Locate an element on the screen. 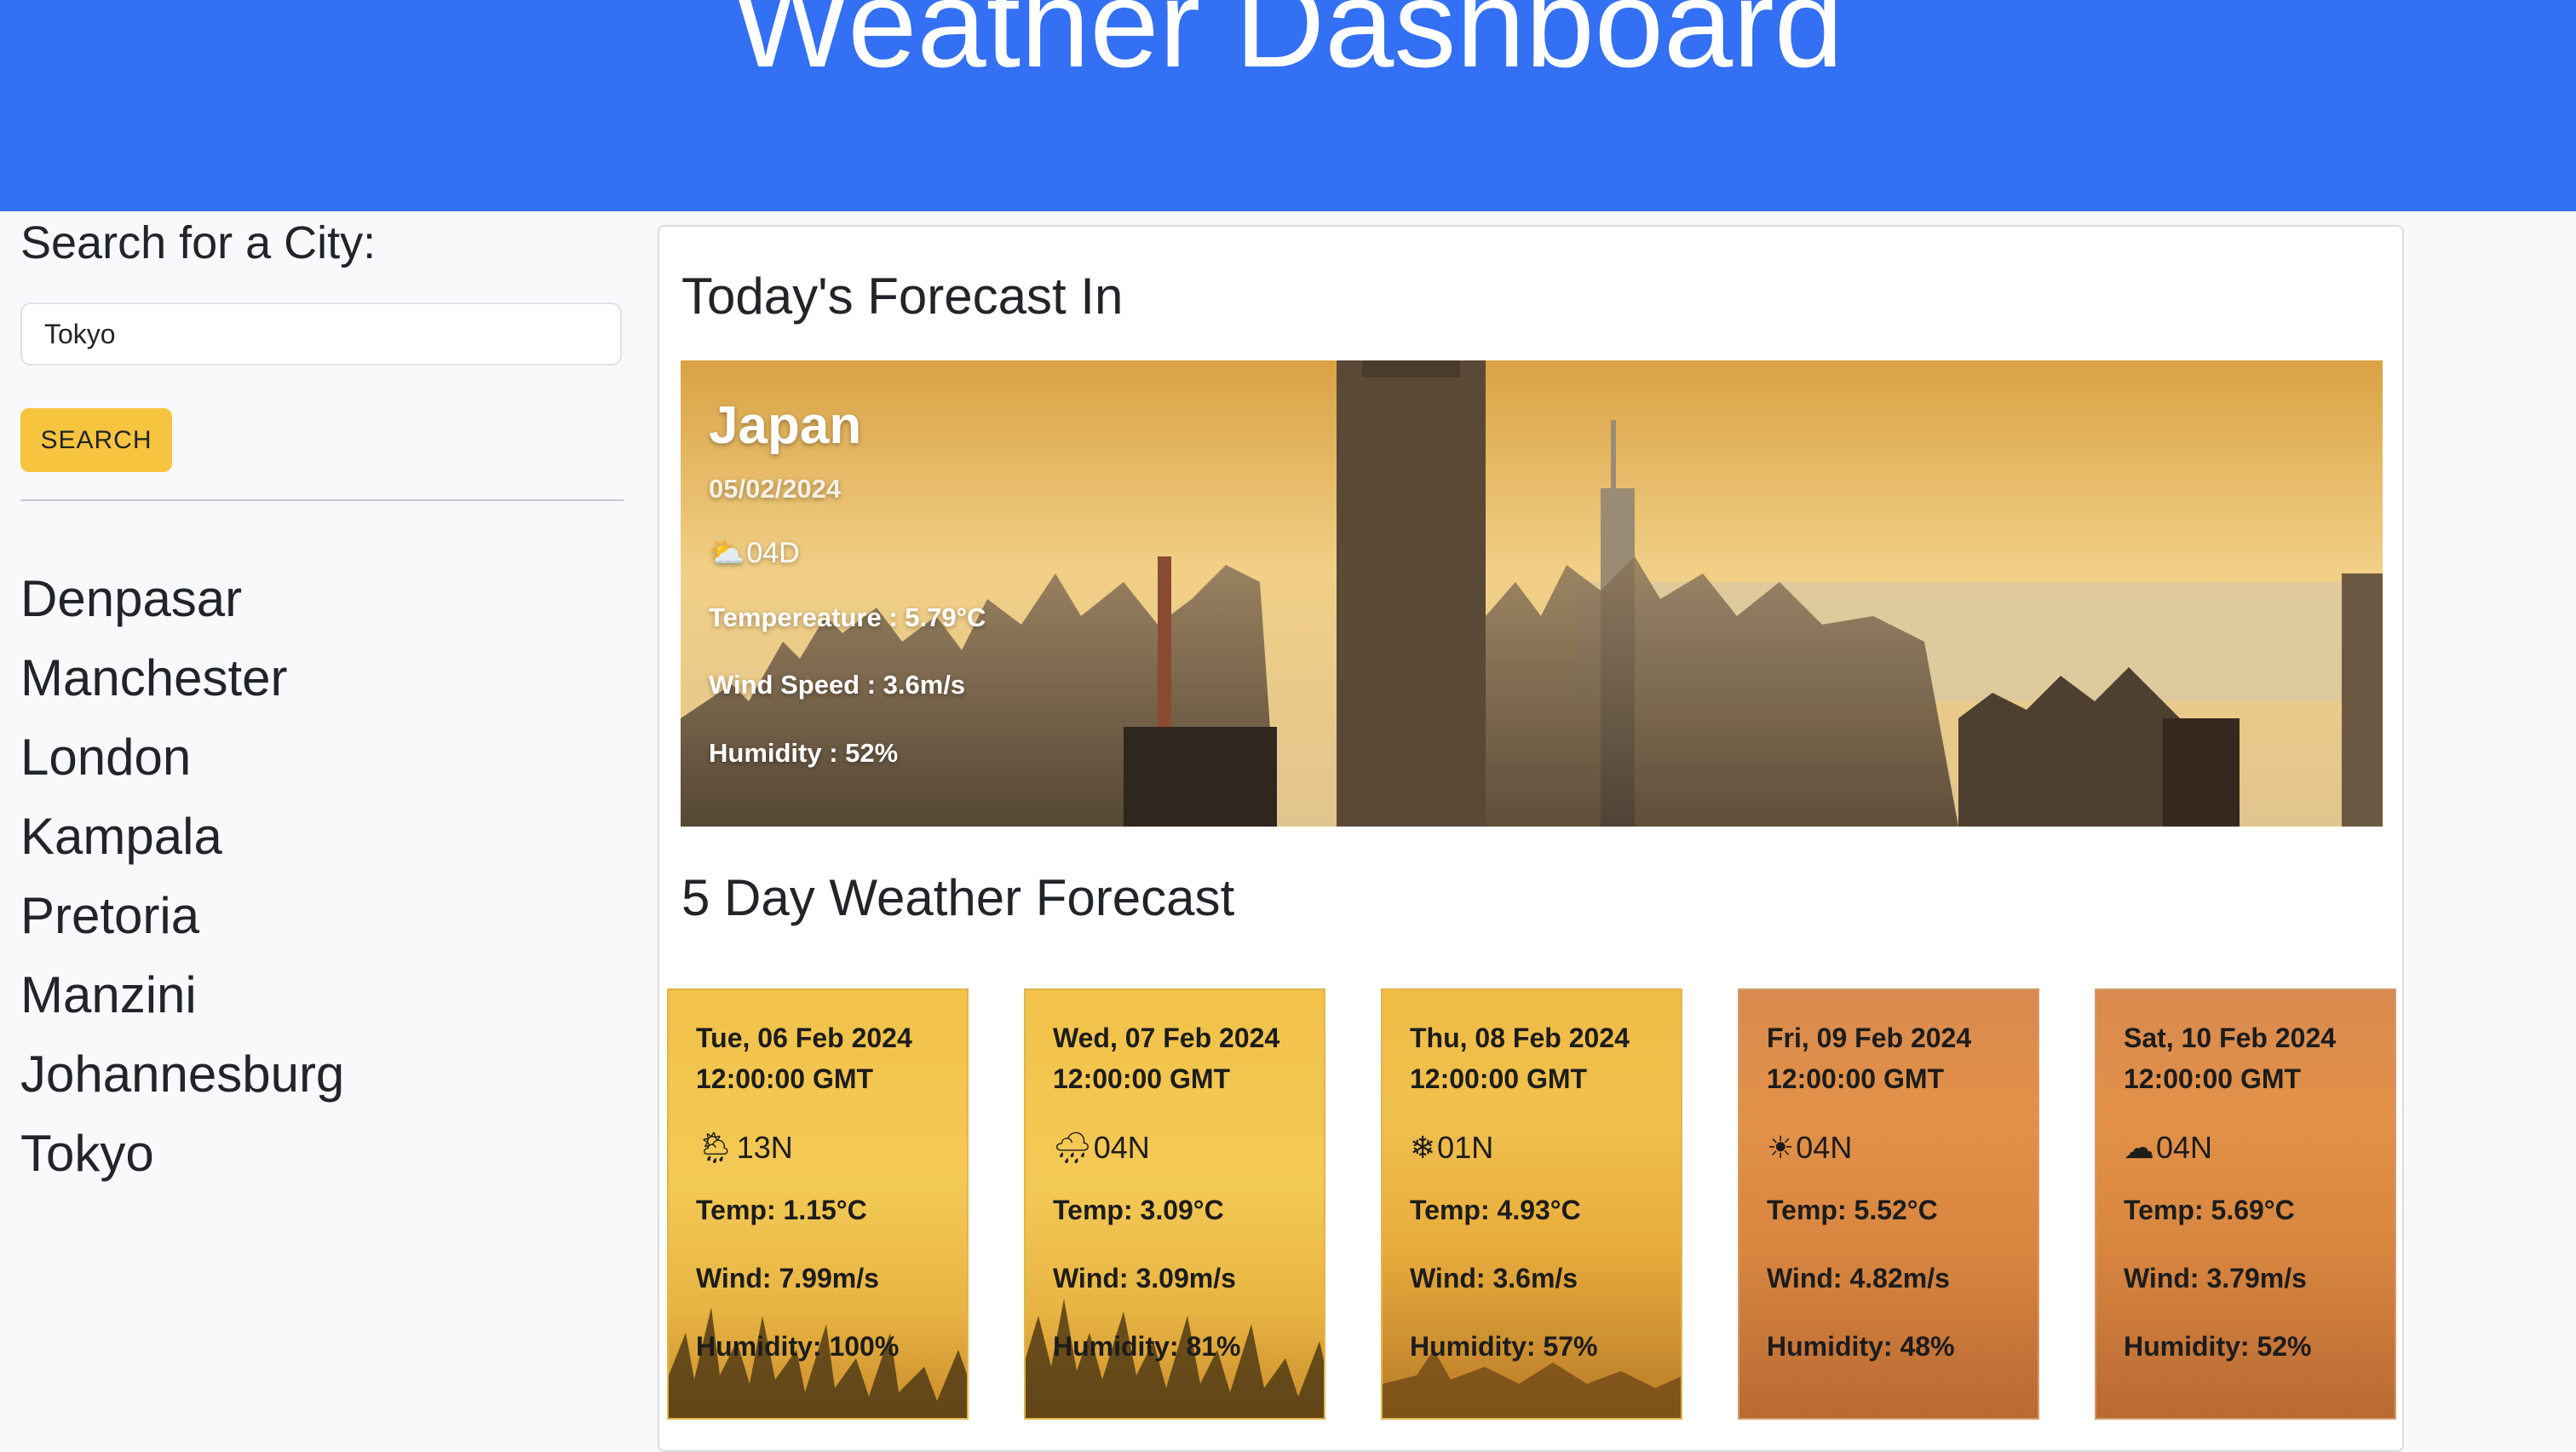 This screenshot has height=1452, width=2576. city-item-denpasar: Denpasar is located at coordinates (182, 598).